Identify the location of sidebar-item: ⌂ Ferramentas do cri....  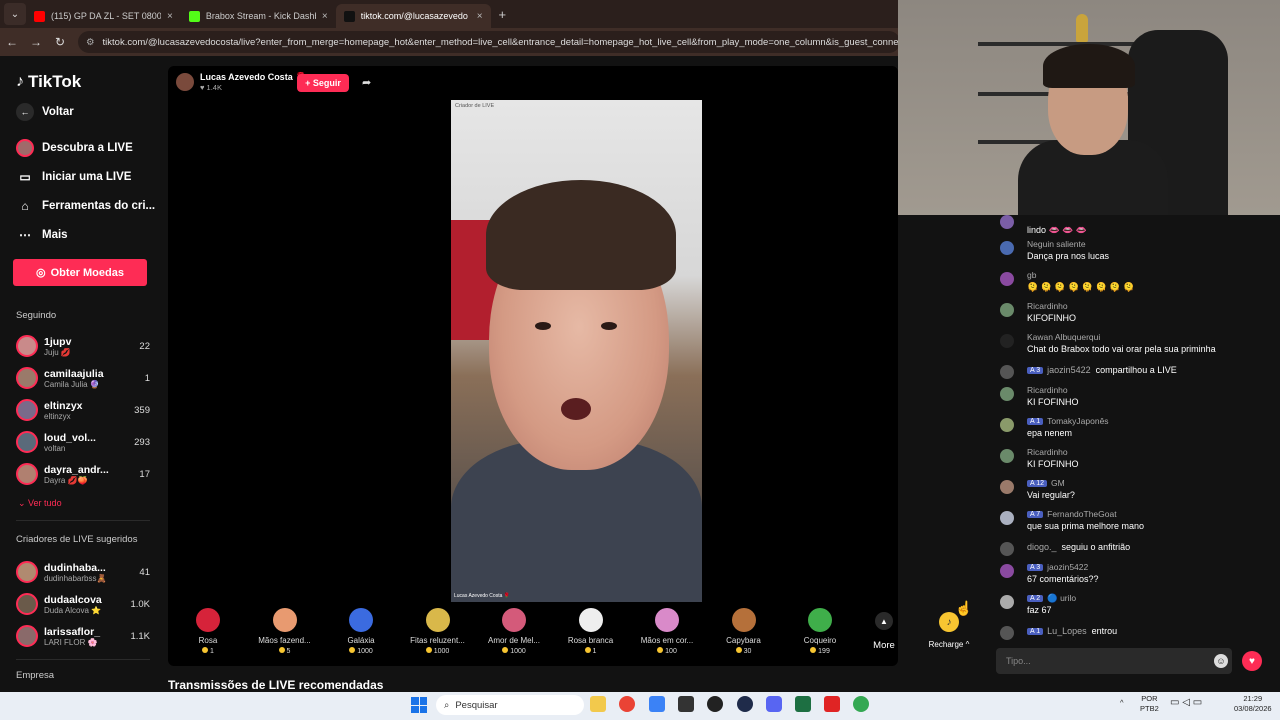
(85, 206).